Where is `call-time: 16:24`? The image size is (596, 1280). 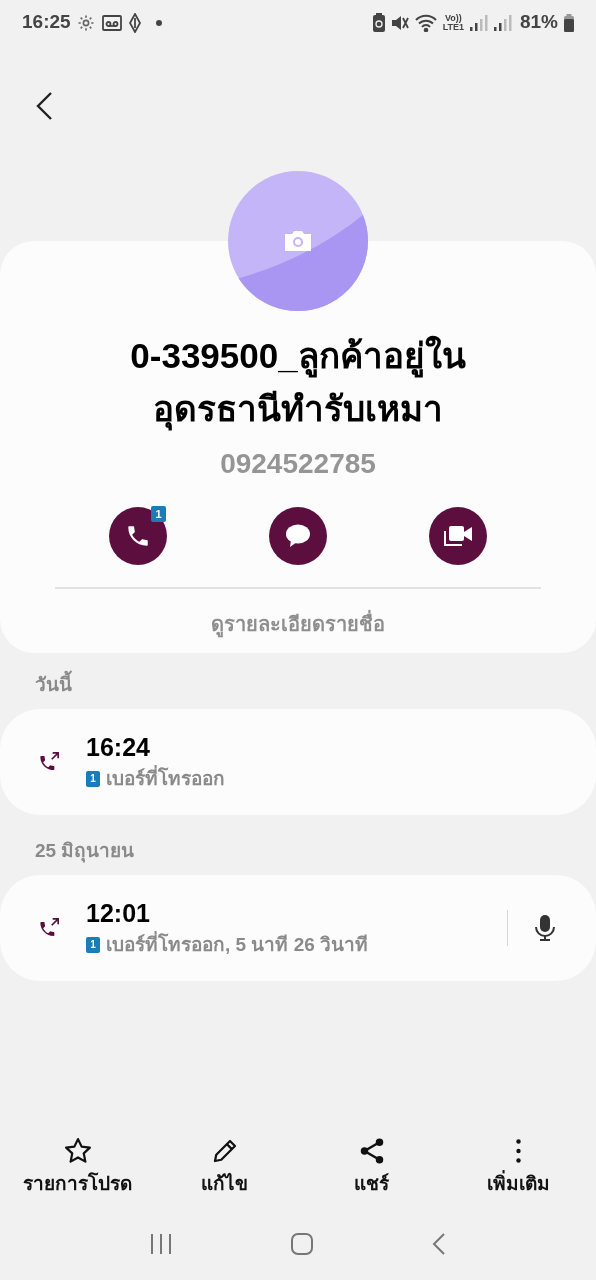
call-time: 16:24 is located at coordinates (118, 747).